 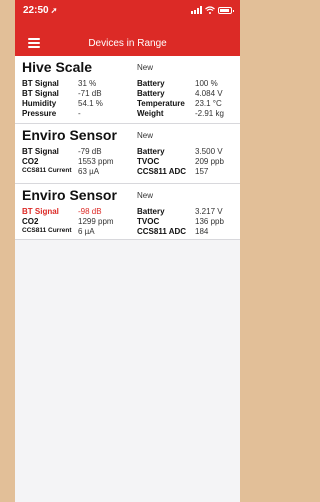 I want to click on navigation-bar: 22:50 ➚ Devices in Range, so click(x=127, y=28).